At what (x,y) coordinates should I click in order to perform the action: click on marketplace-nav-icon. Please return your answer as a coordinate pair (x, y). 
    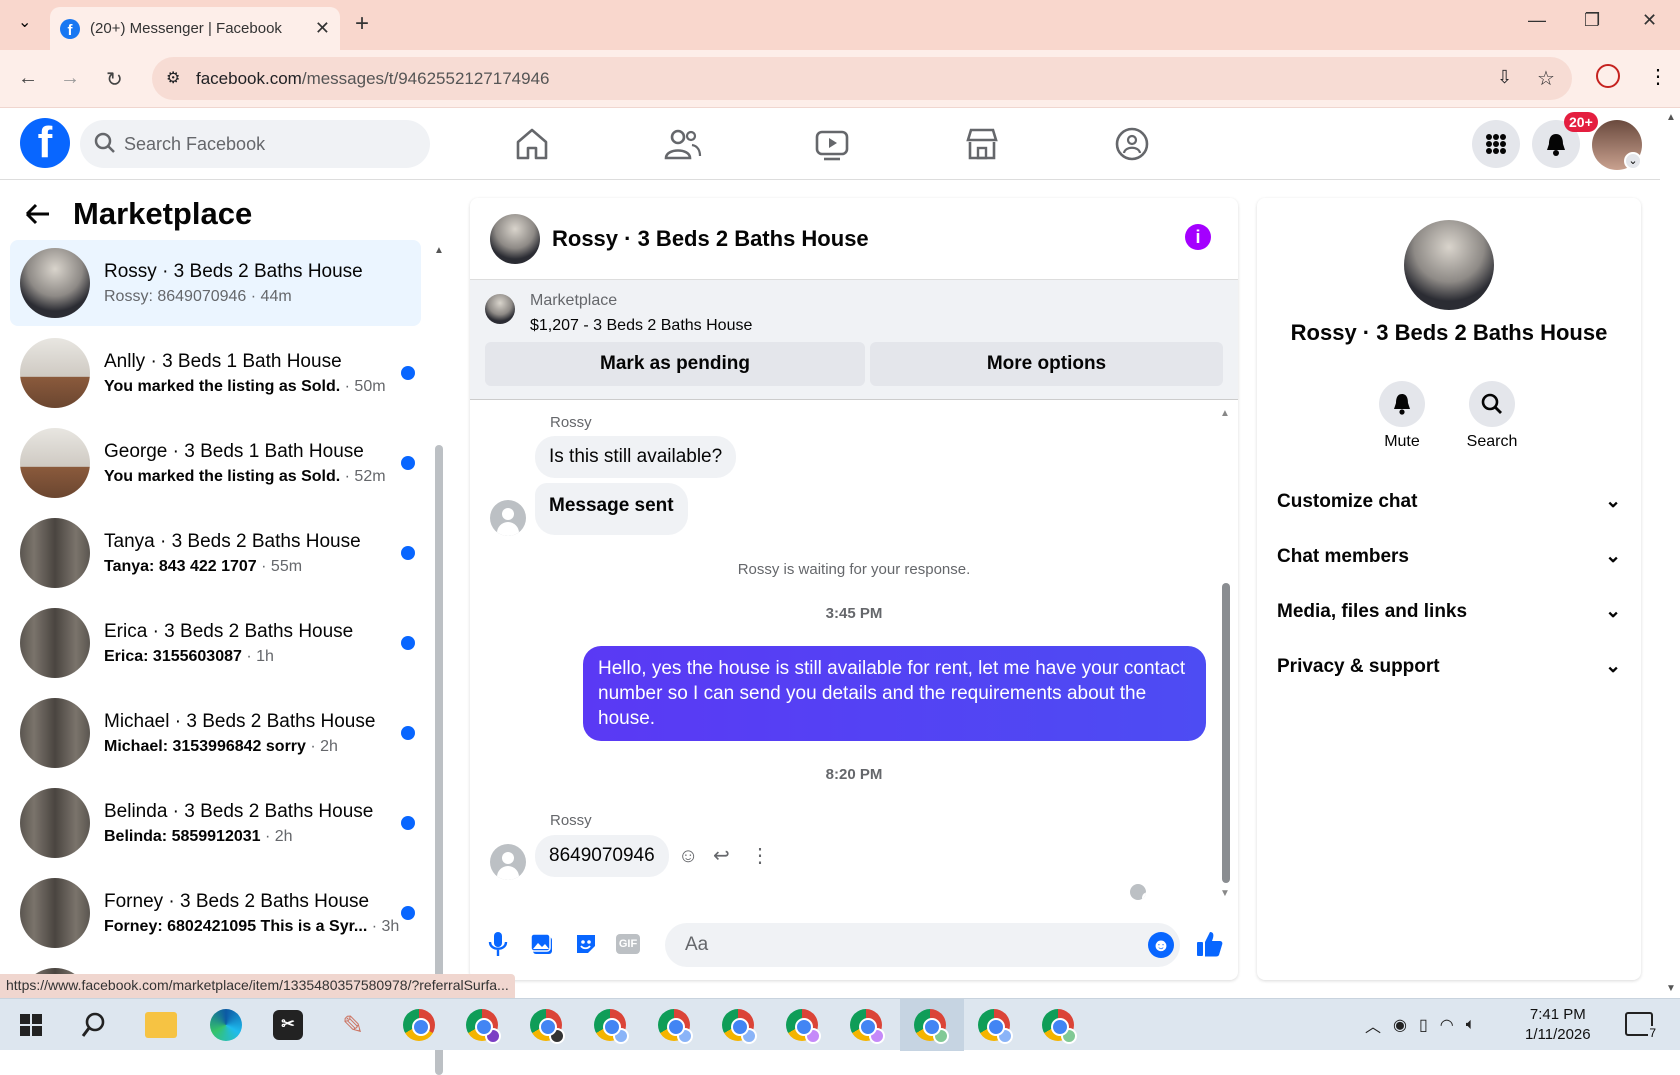
    Looking at the image, I should click on (982, 144).